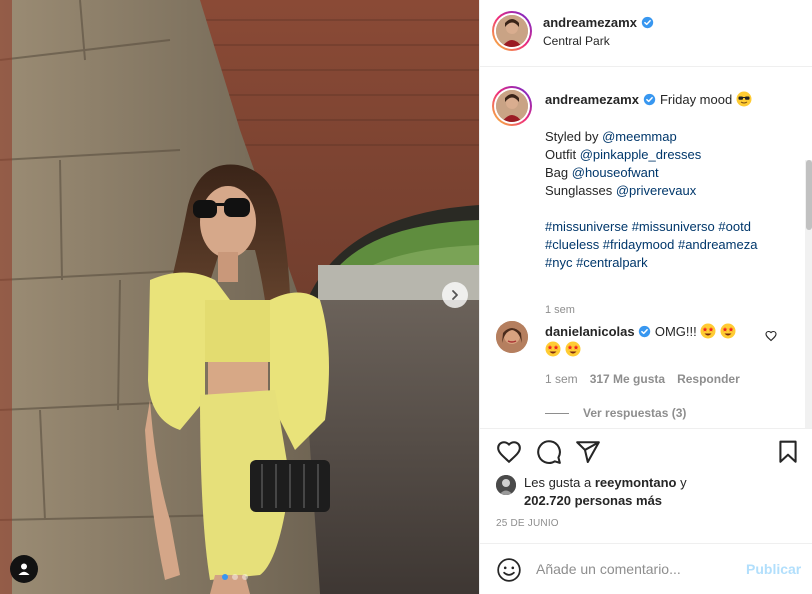 This screenshot has height=594, width=812. What do you see at coordinates (641, 154) in the screenshot?
I see `mention-link: @pinkapple_dresses` at bounding box center [641, 154].